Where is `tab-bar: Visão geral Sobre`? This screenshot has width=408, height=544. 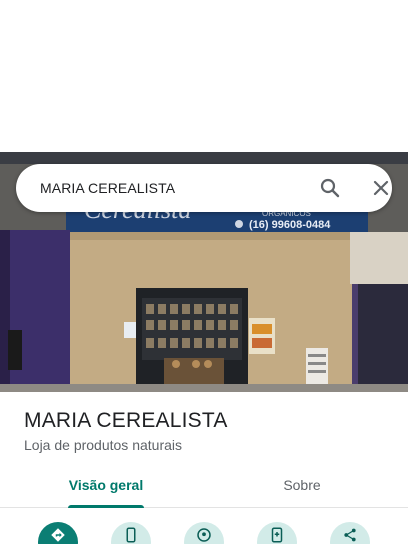
tab-bar: Visão geral Sobre is located at coordinates (204, 487).